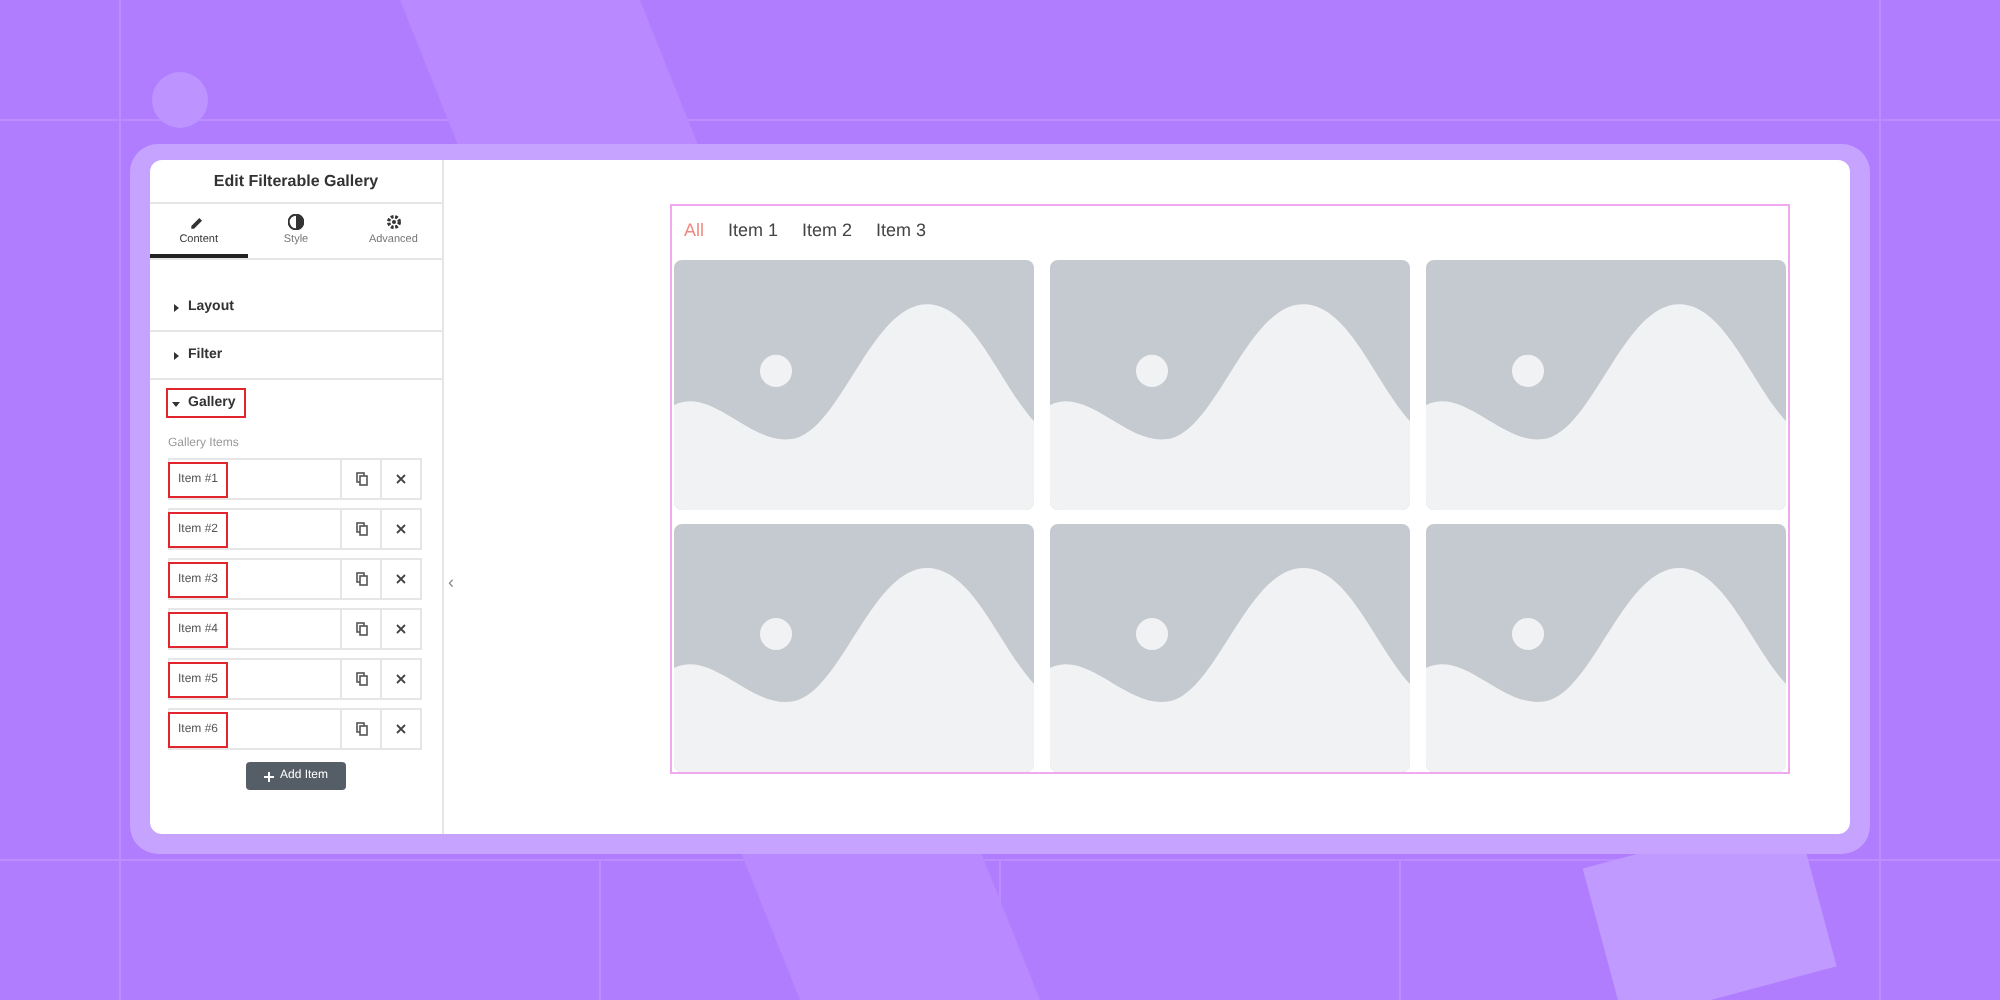  Describe the element at coordinates (296, 182) in the screenshot. I see `panel-title: Edit Filterable Gallery` at that location.